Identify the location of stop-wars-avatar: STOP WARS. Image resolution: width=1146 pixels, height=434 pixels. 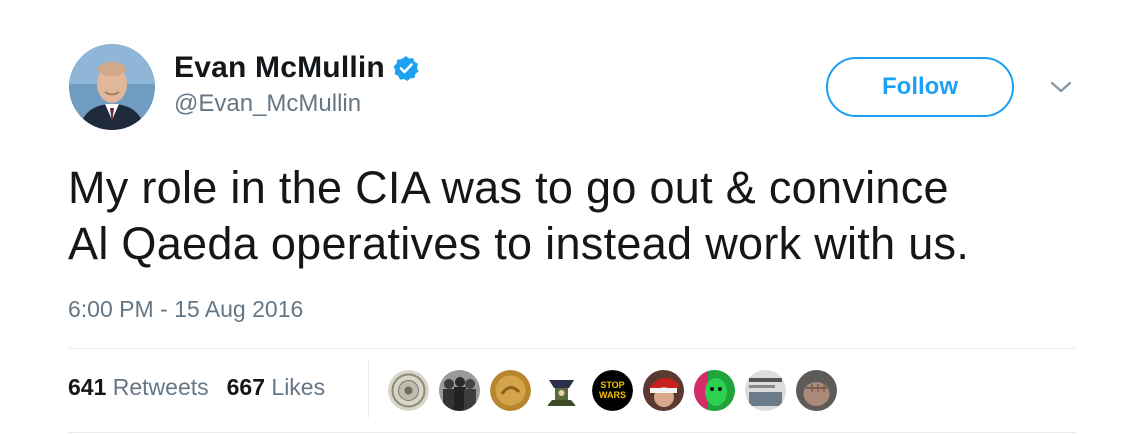
(612, 390).